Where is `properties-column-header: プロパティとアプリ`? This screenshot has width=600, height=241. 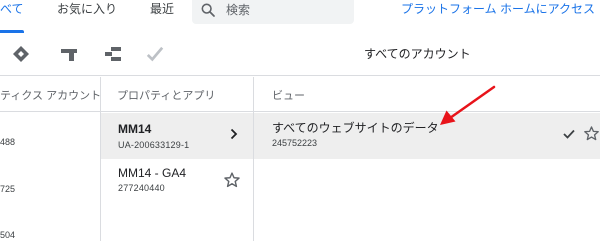 properties-column-header: プロパティとアプリ is located at coordinates (166, 96).